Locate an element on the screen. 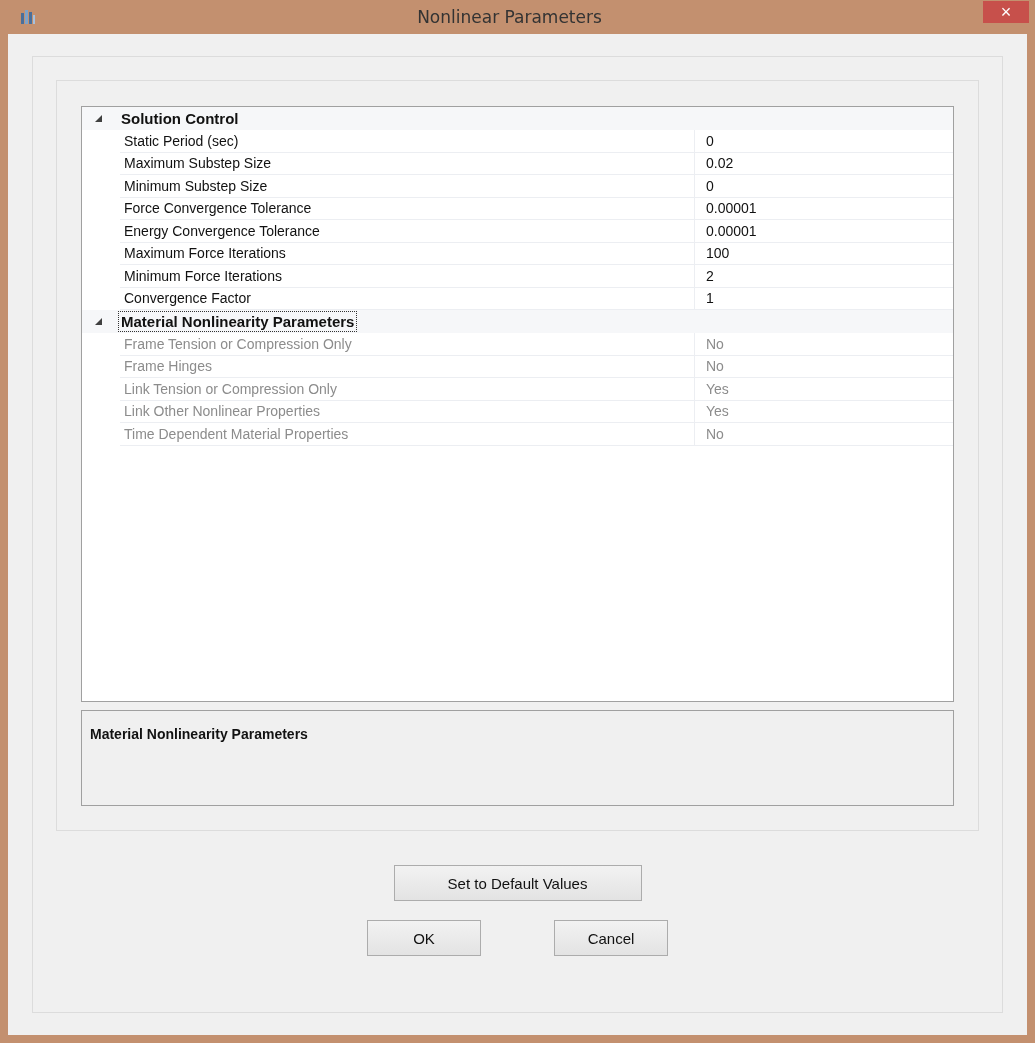 The height and width of the screenshot is (1043, 1035). property-name: Minimum Force Iterations is located at coordinates (407, 276).